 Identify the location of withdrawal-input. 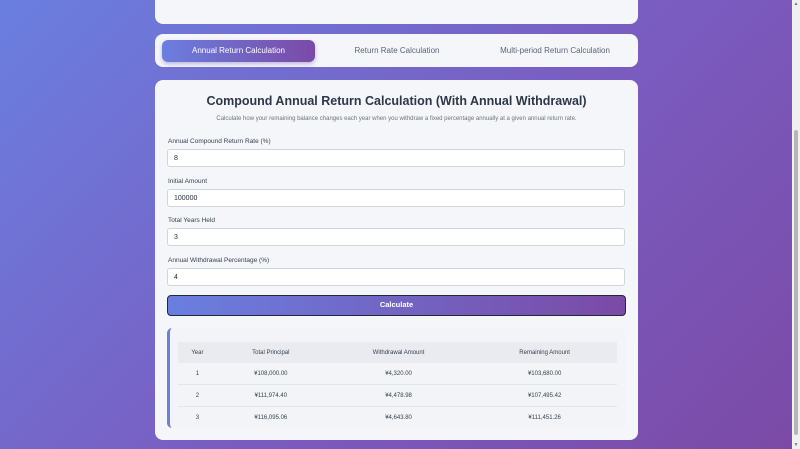
(396, 277).